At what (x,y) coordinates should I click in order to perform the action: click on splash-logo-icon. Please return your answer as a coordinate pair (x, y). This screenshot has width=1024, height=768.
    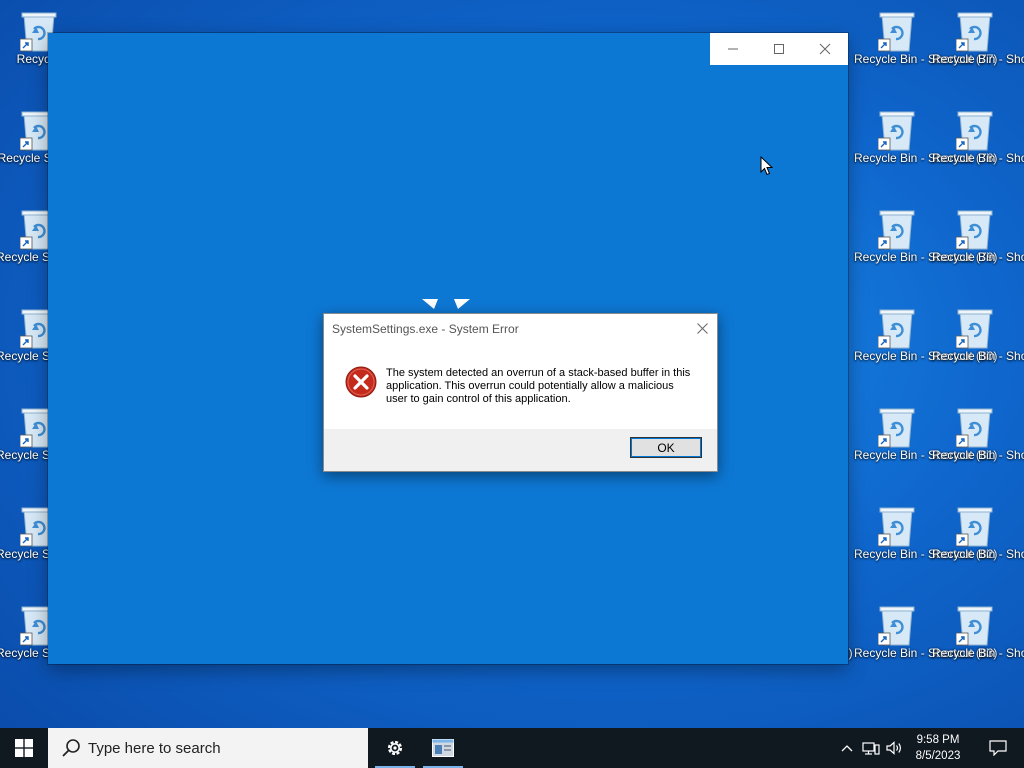
    Looking at the image, I should click on (446, 304).